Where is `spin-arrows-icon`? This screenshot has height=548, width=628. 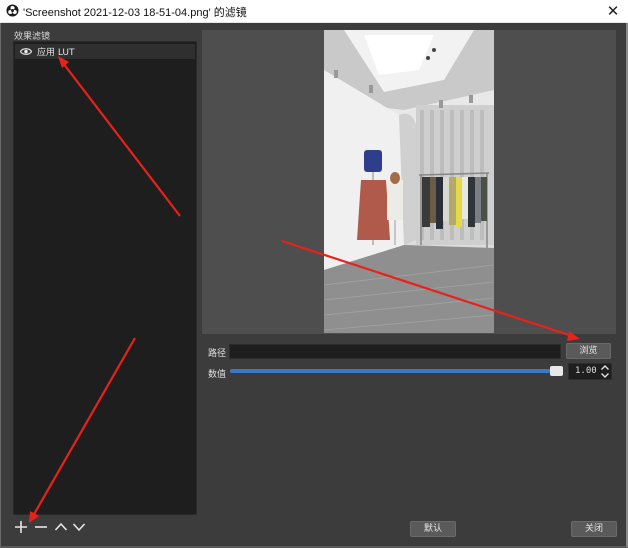
spin-arrows-icon is located at coordinates (605, 371).